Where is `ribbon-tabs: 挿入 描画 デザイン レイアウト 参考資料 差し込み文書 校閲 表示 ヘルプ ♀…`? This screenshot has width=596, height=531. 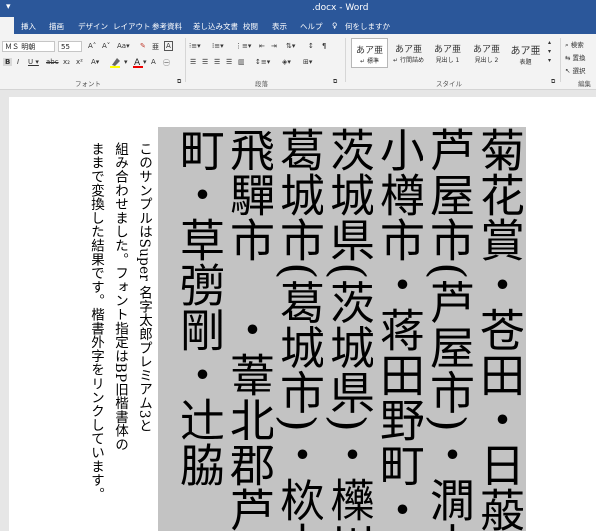
ribbon-tabs: 挿入 描画 デザイン レイアウト 参考資料 差し込み文書 校閲 表示 ヘルプ ♀… is located at coordinates (298, 25).